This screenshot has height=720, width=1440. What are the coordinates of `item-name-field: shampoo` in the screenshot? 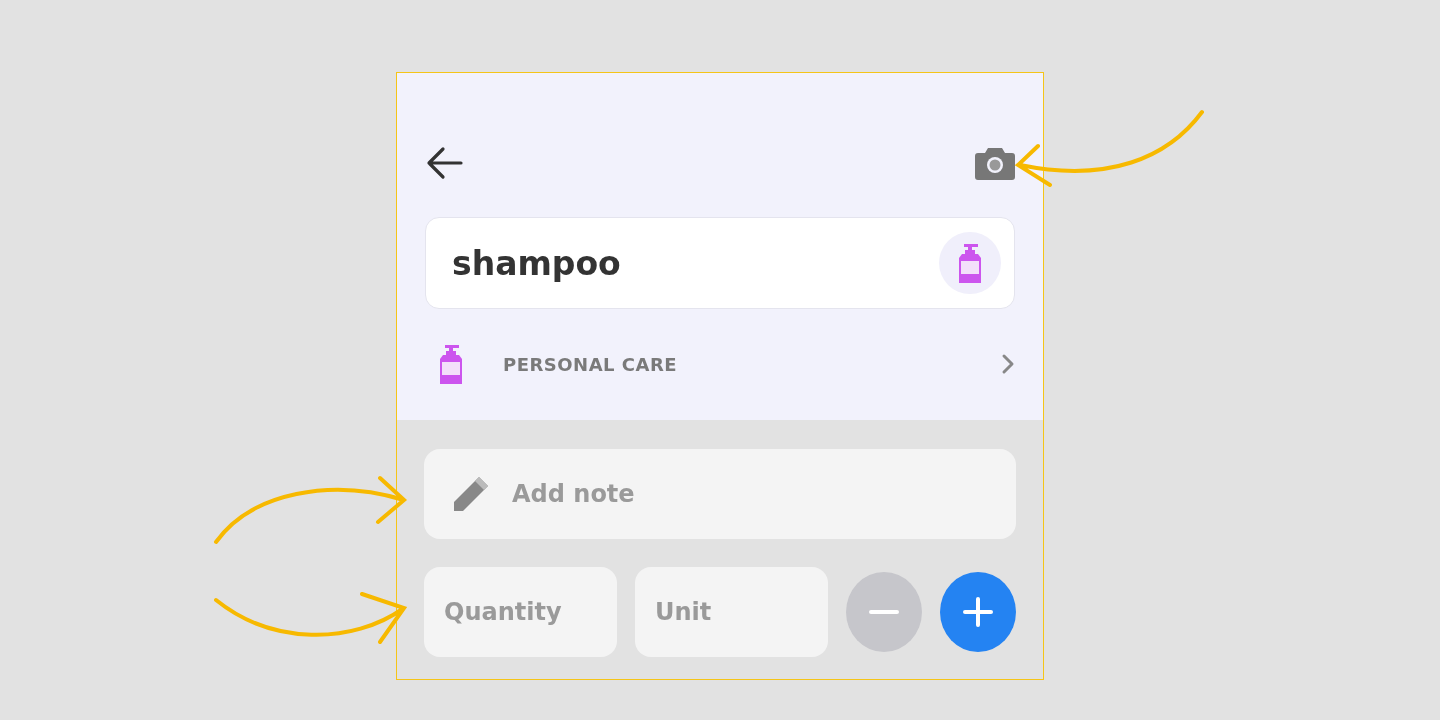 It's located at (720, 263).